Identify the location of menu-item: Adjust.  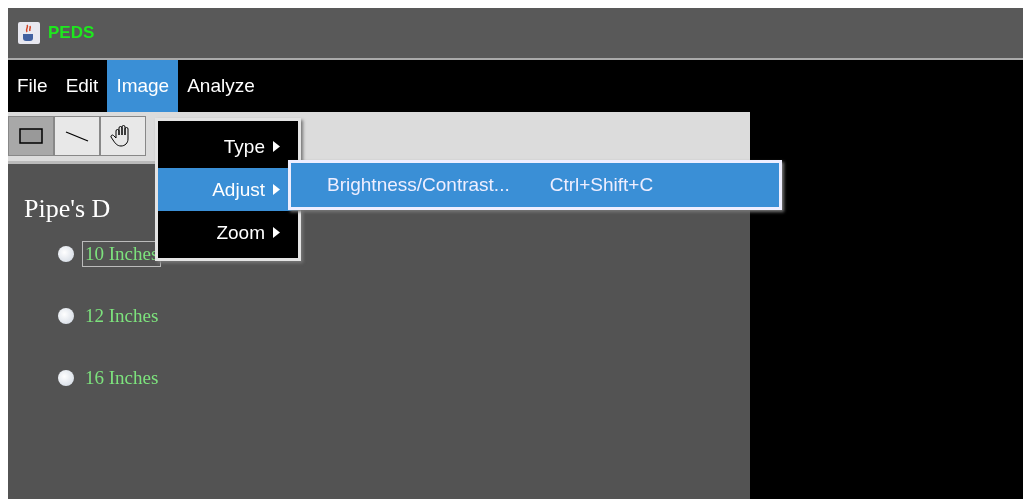
(228, 189).